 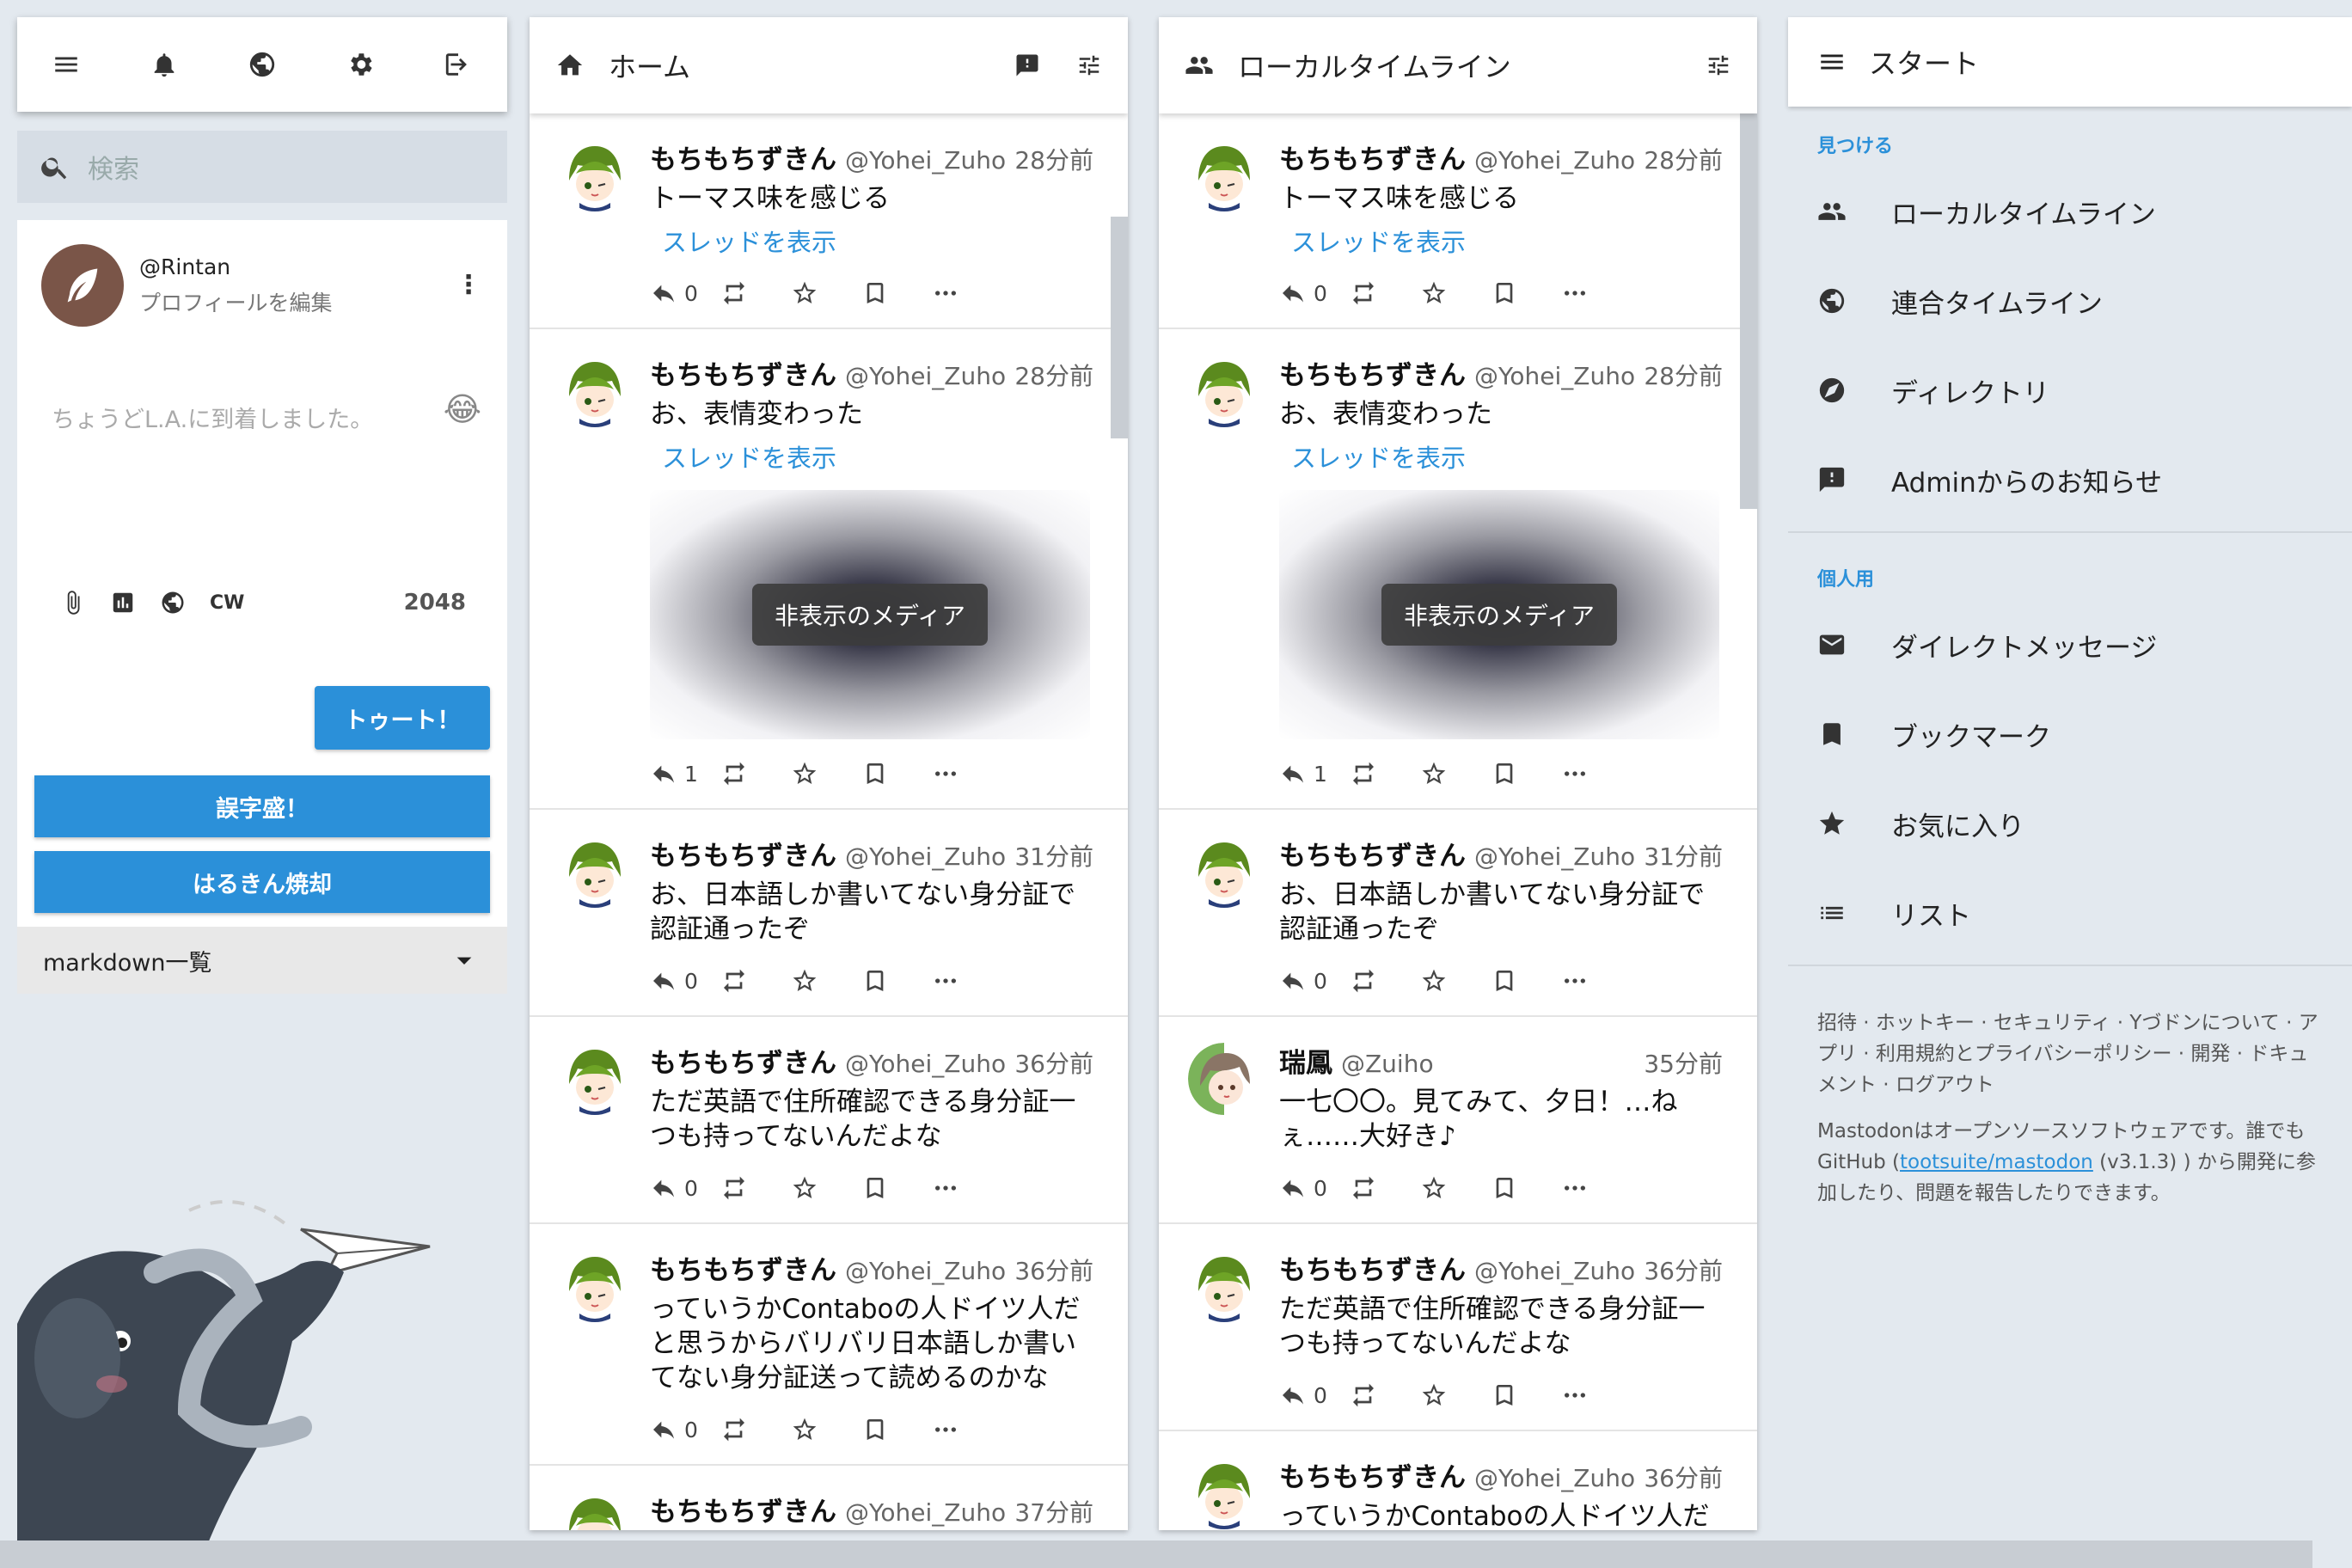 What do you see at coordinates (2070, 913) in the screenshot?
I see `nav-link: リスト` at bounding box center [2070, 913].